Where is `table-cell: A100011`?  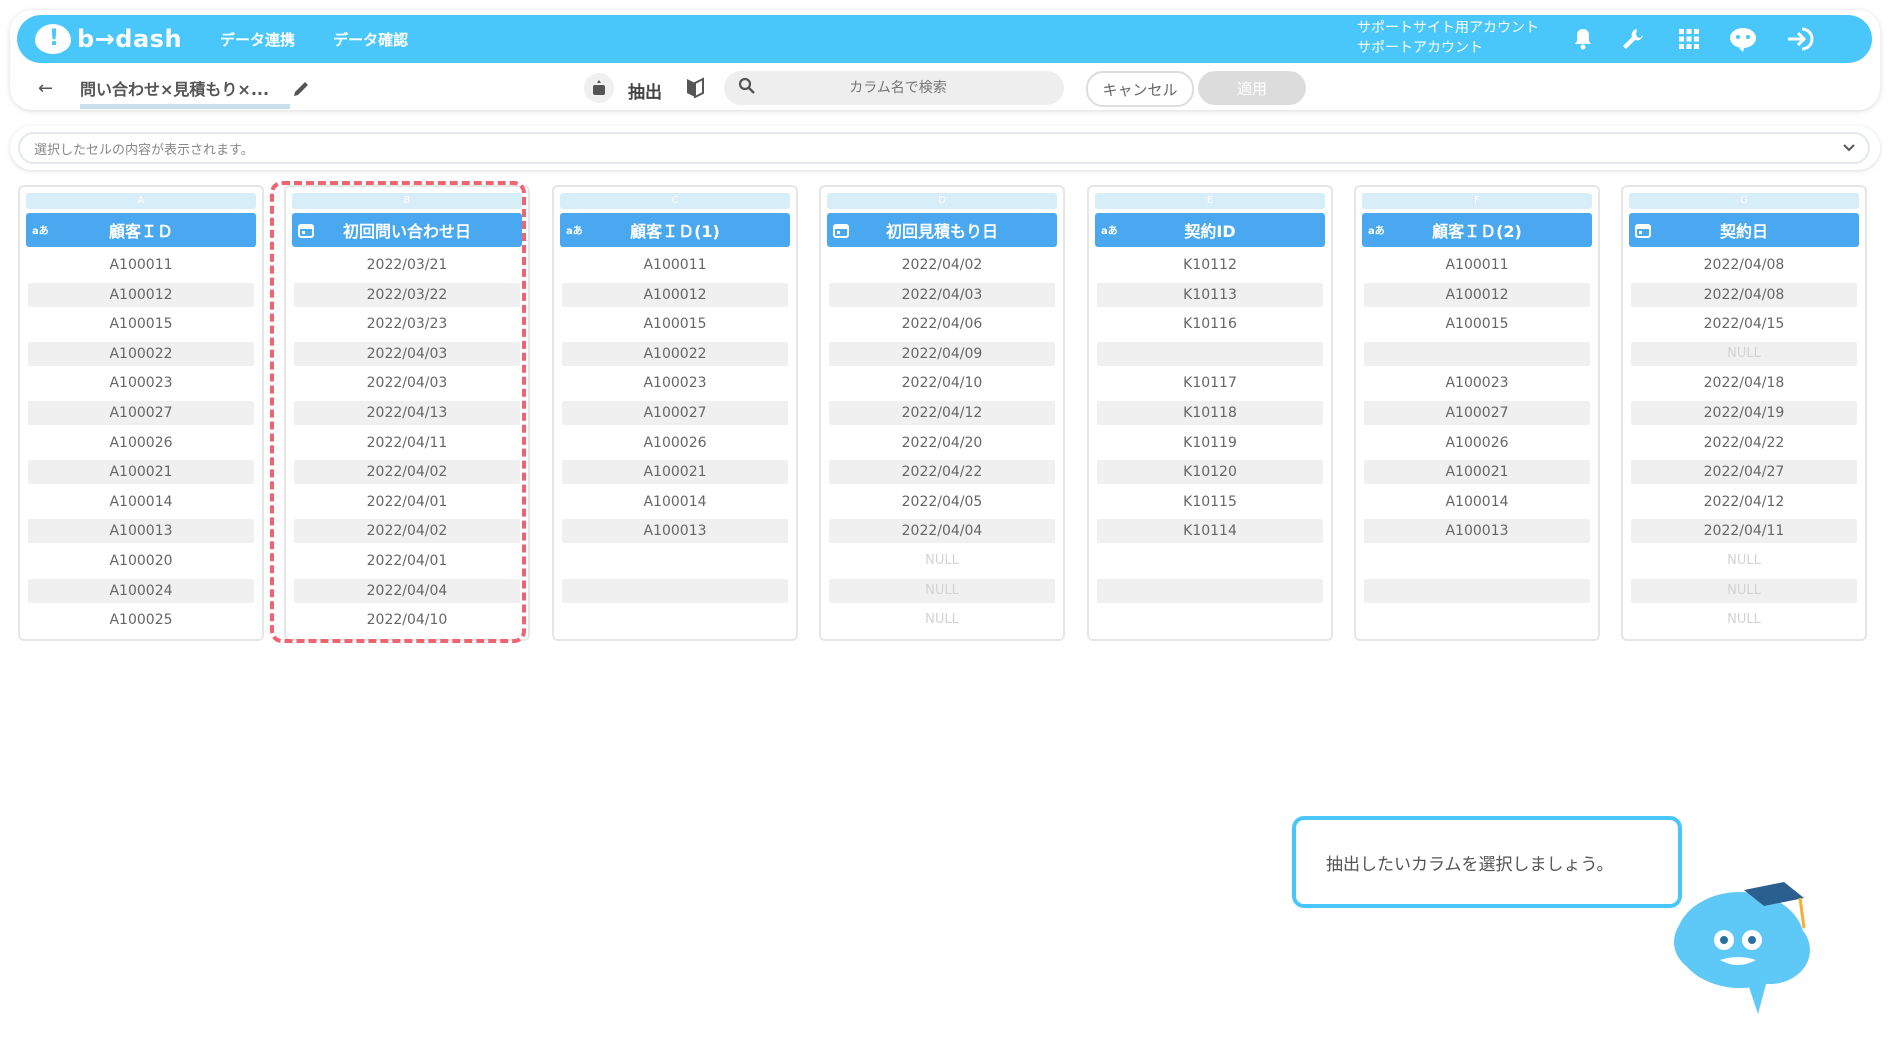 table-cell: A100011 is located at coordinates (141, 265).